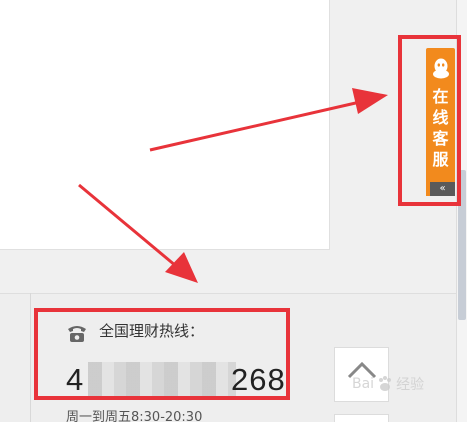  Describe the element at coordinates (429, 120) in the screenshot. I see `annotation-box-service` at that location.